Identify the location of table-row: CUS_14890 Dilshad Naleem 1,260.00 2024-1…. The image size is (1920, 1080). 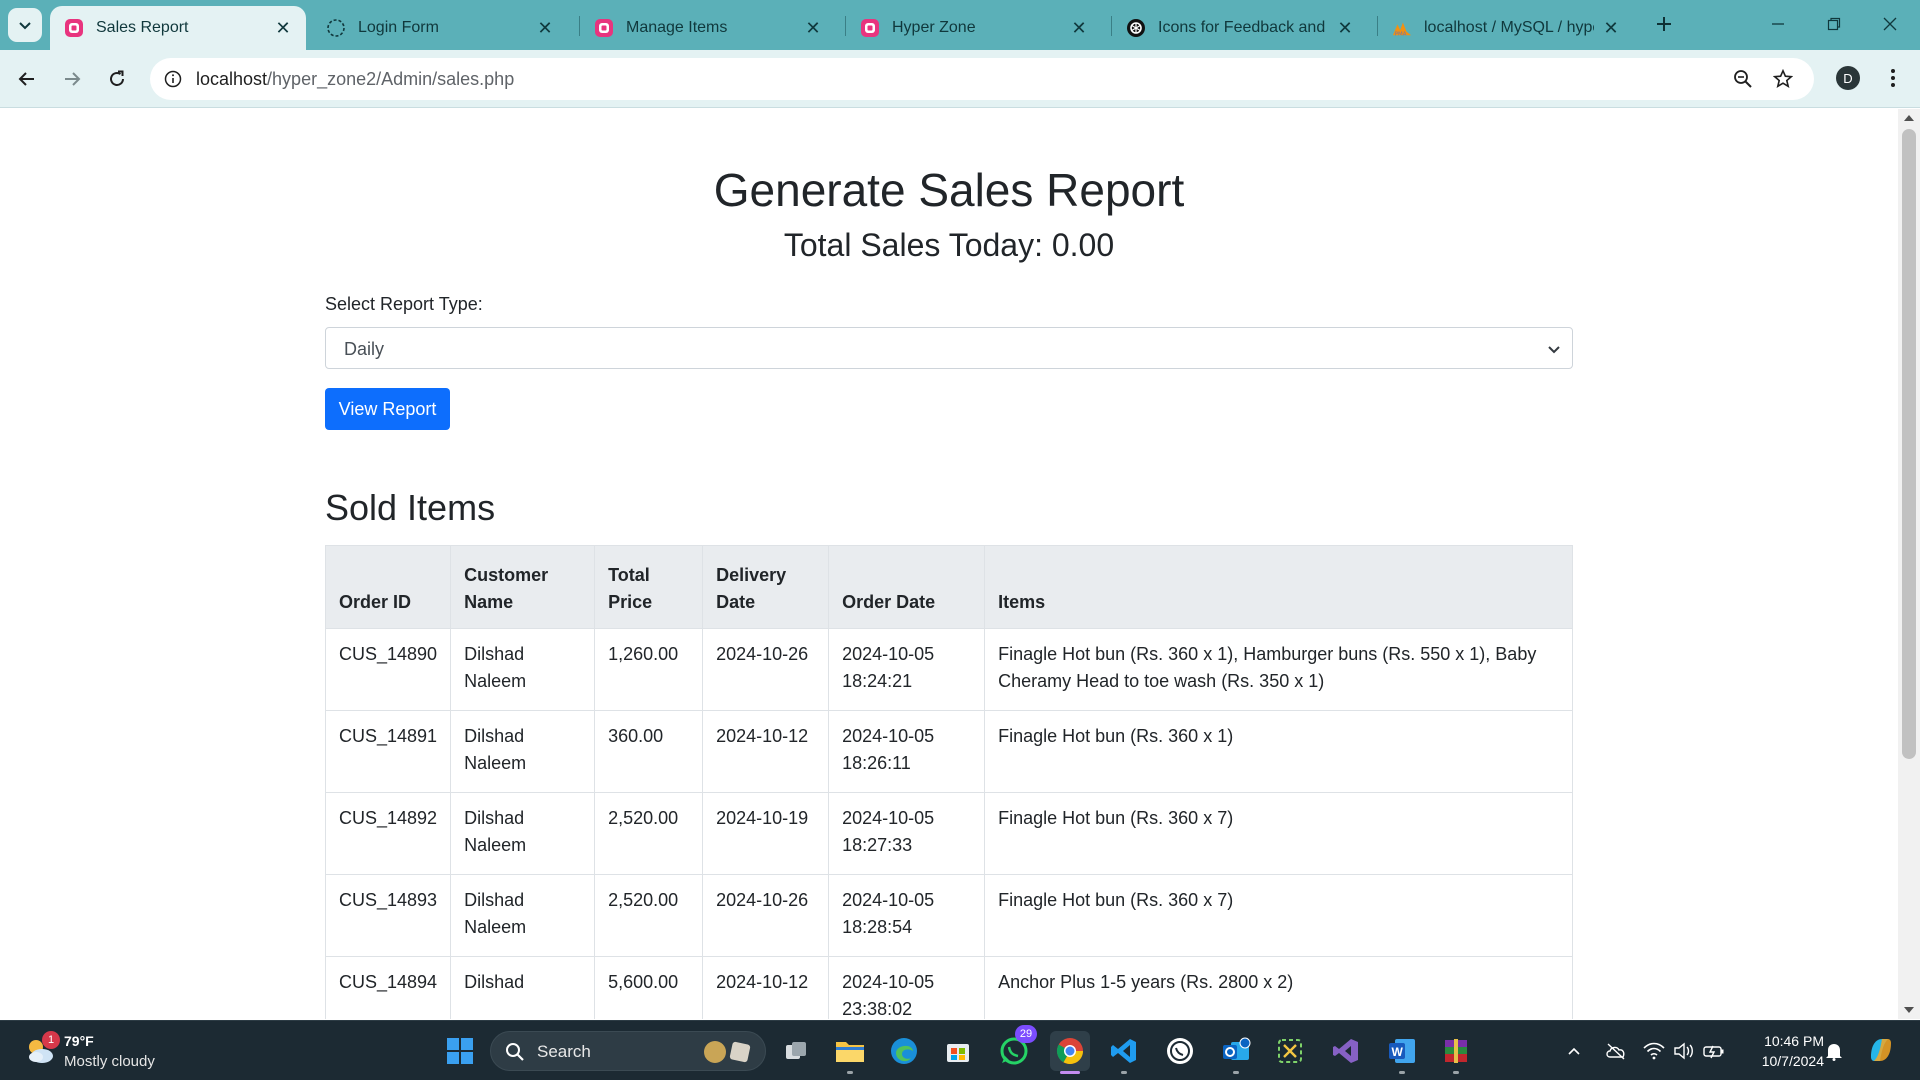
(948, 669).